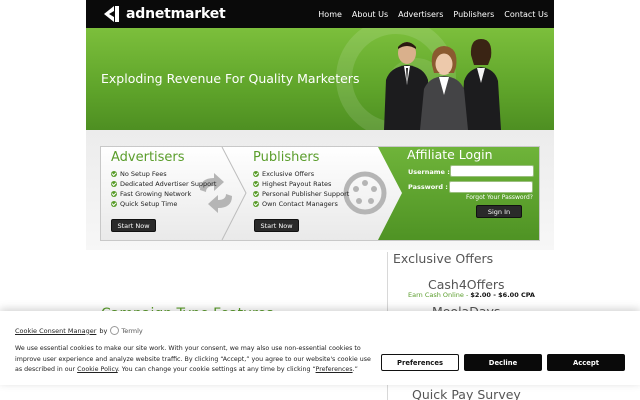 This screenshot has height=400, width=640. What do you see at coordinates (143, 174) in the screenshot?
I see `feature-text: No Setup Fees` at bounding box center [143, 174].